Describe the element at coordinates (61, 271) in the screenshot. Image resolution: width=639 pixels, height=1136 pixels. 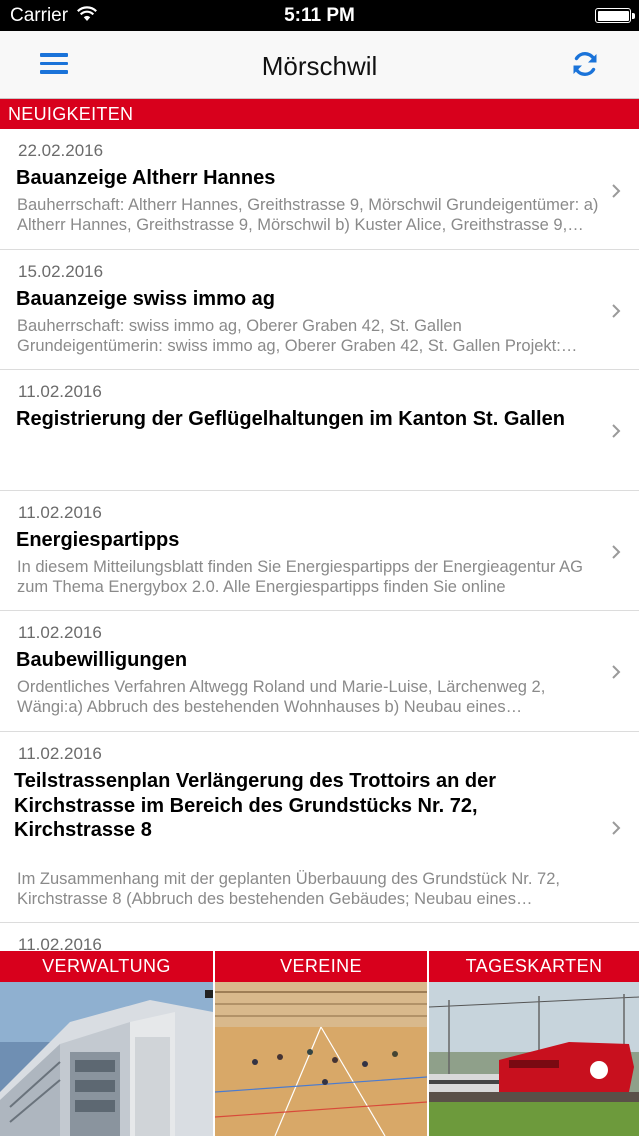
I see `news-date: 15.02.2016` at that location.